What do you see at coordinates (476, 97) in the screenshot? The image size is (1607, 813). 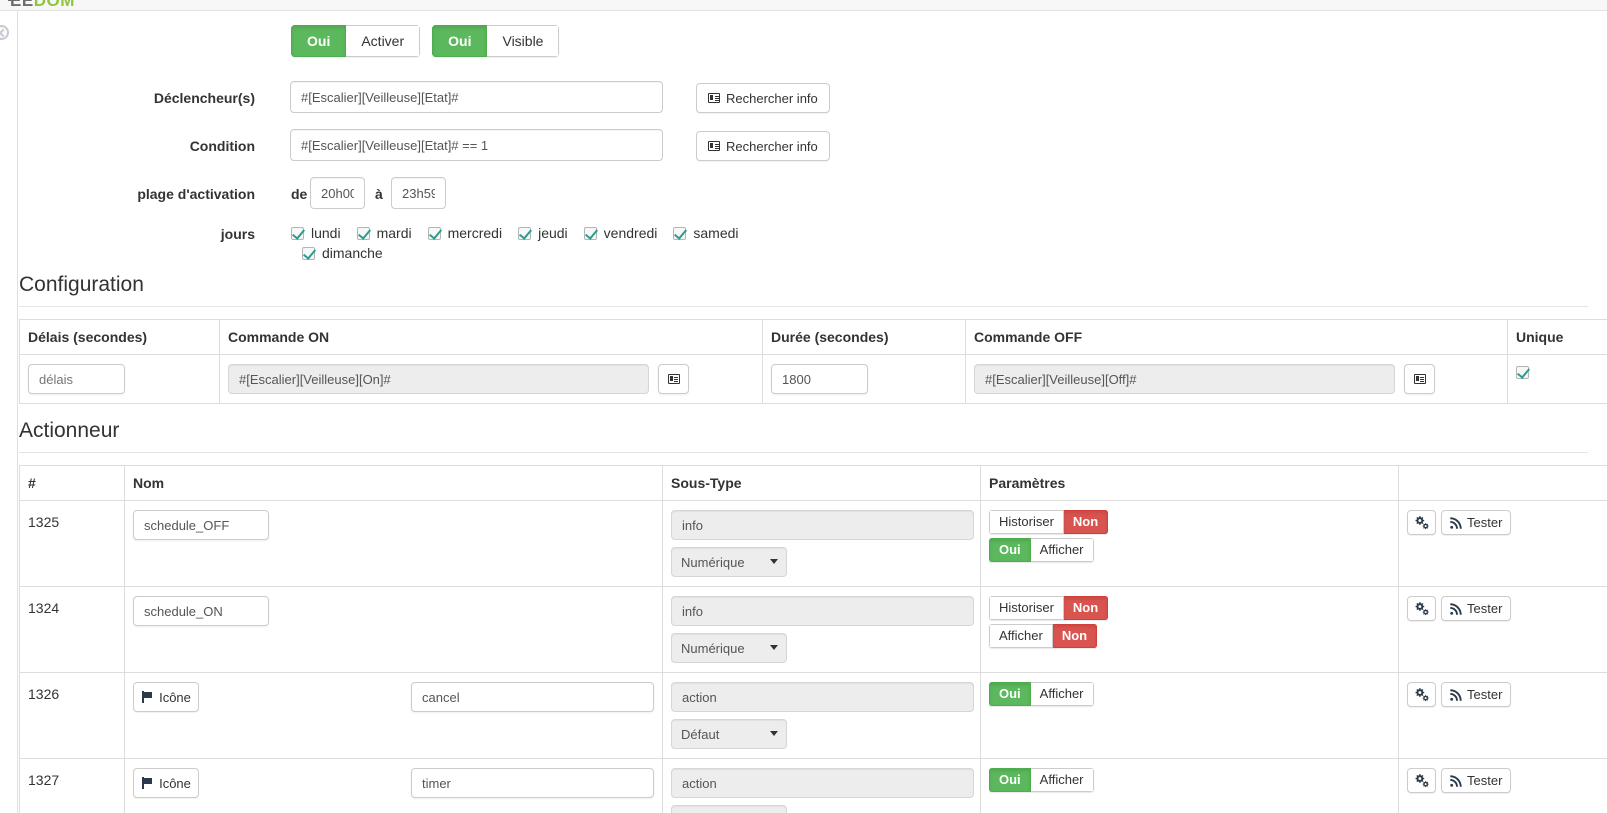 I see `trigger-input` at bounding box center [476, 97].